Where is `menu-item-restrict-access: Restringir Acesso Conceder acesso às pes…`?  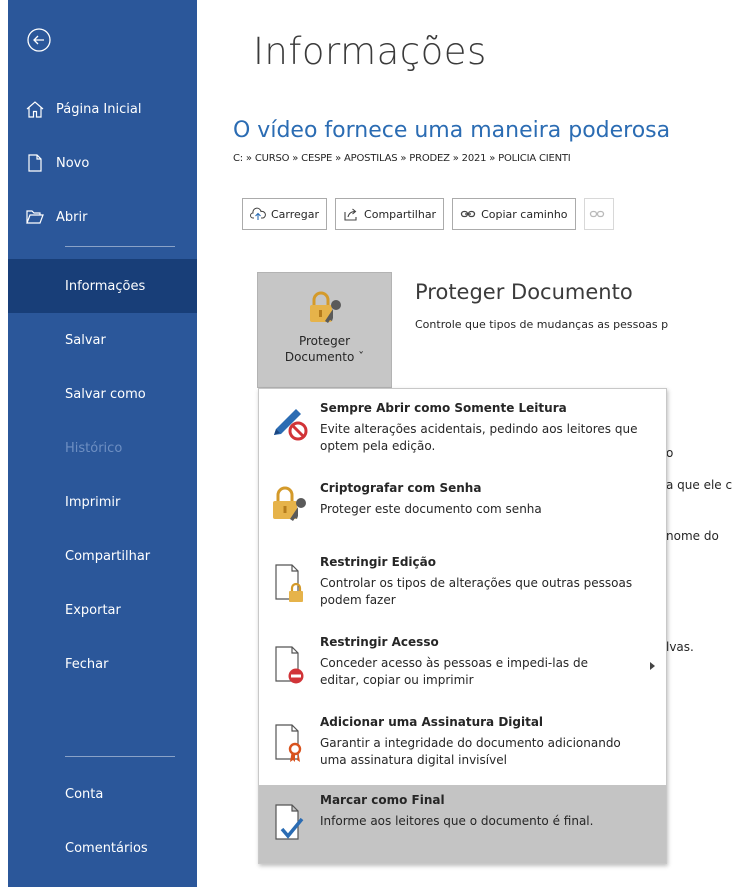
menu-item-restrict-access: Restringir Acesso Conceder acesso às pes… is located at coordinates (462, 665).